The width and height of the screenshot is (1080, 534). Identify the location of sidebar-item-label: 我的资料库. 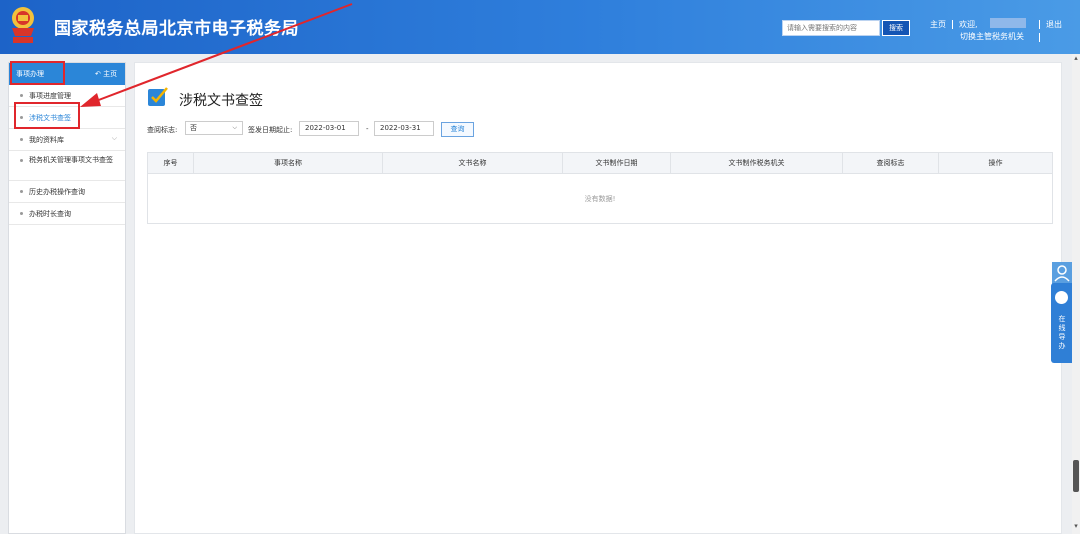
(46, 140).